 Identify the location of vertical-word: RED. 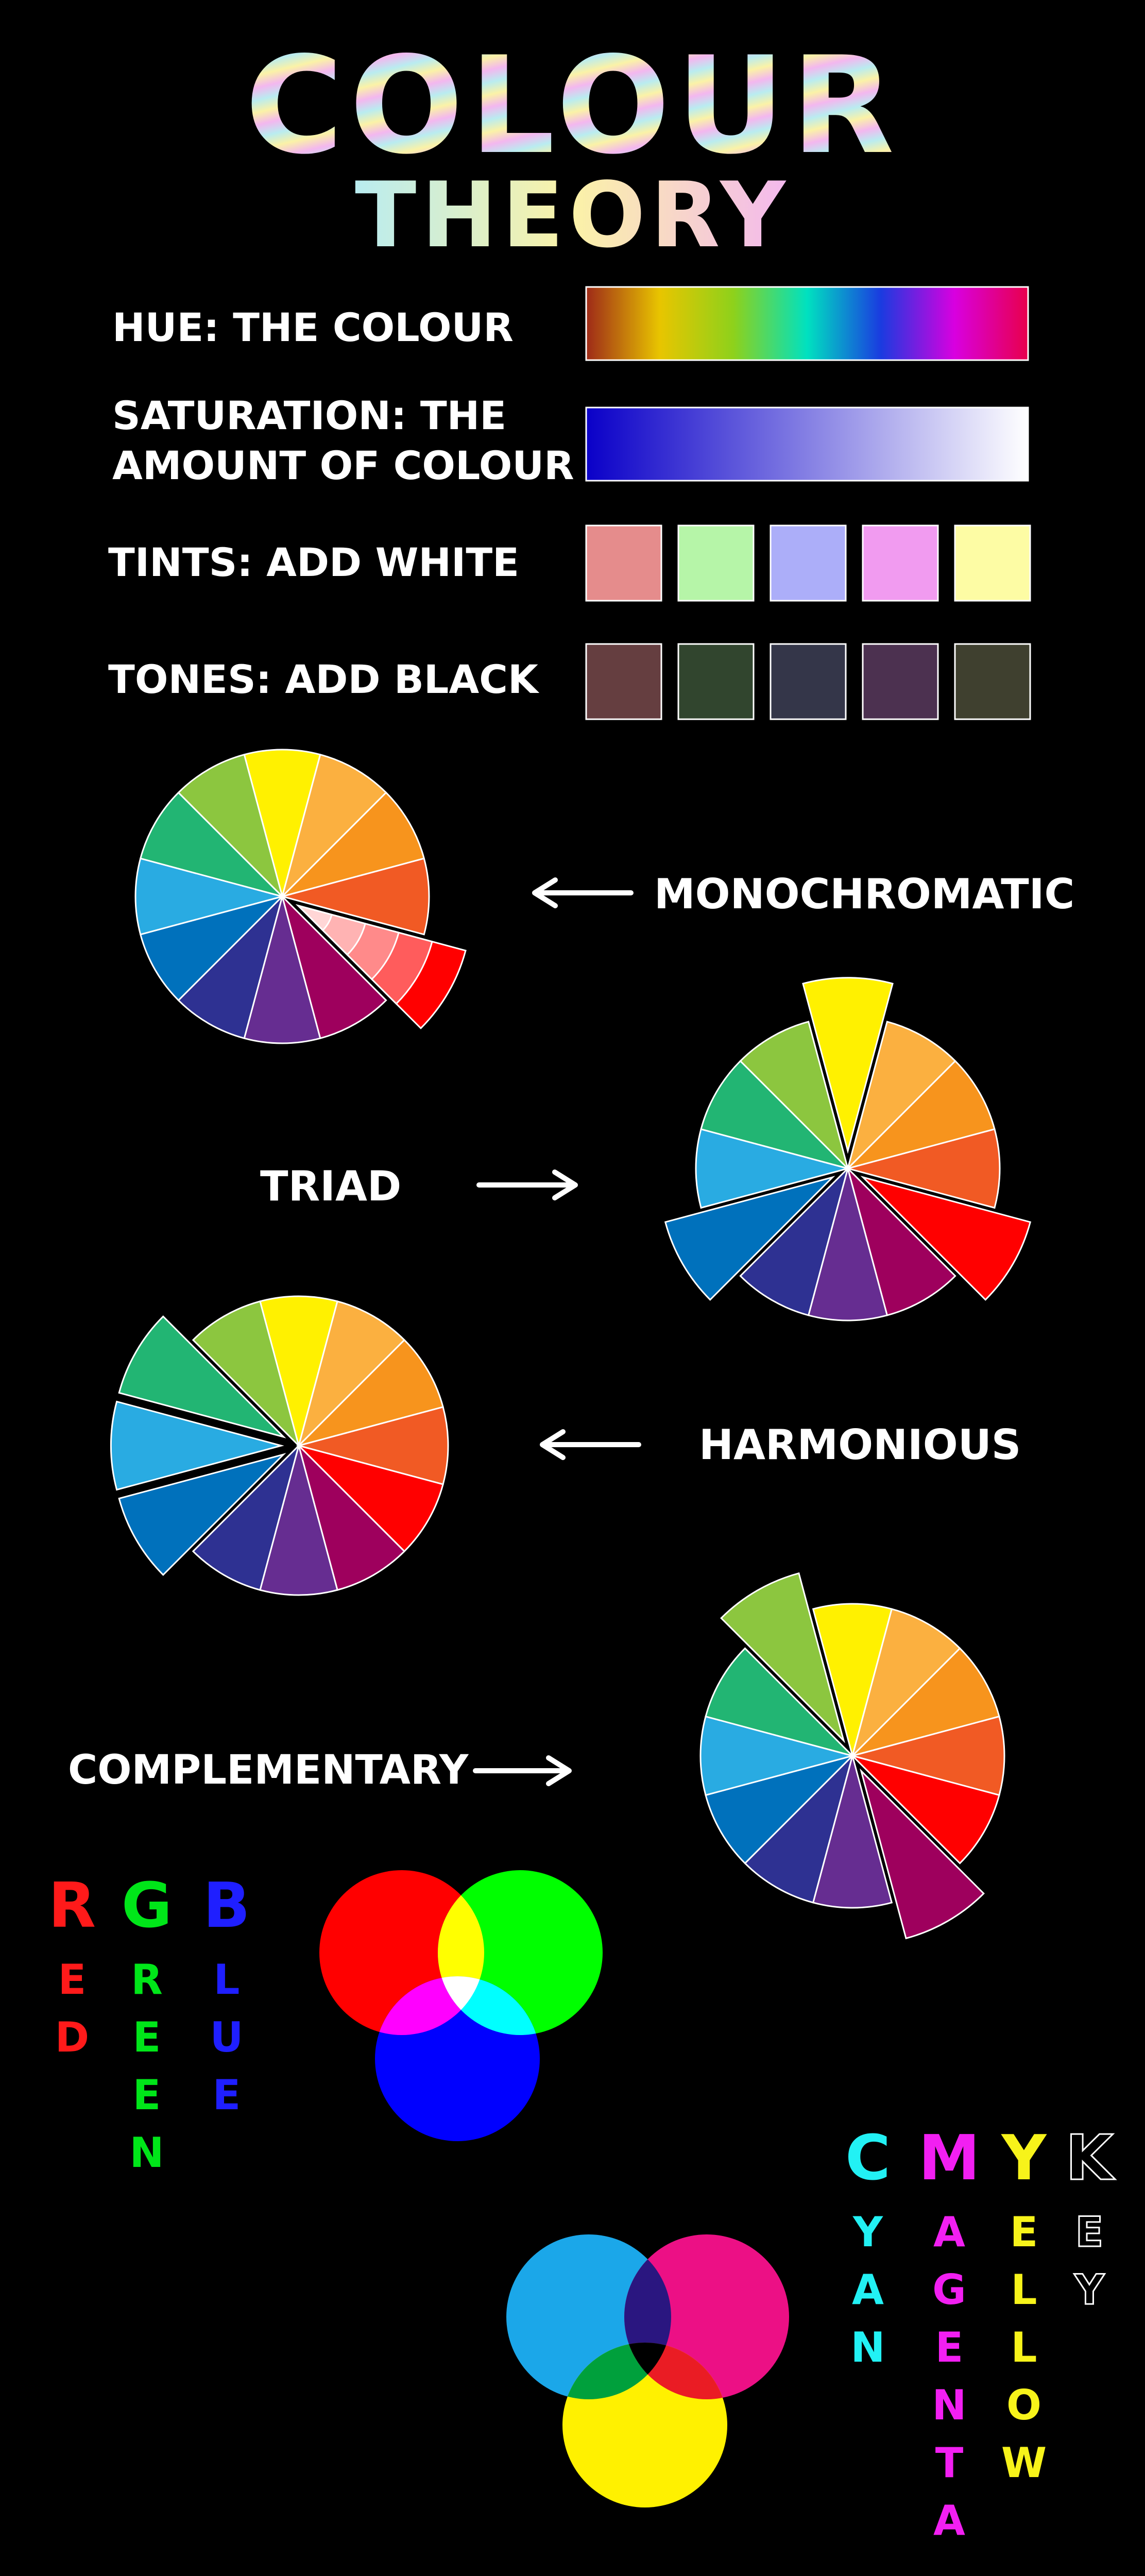
(72, 1965).